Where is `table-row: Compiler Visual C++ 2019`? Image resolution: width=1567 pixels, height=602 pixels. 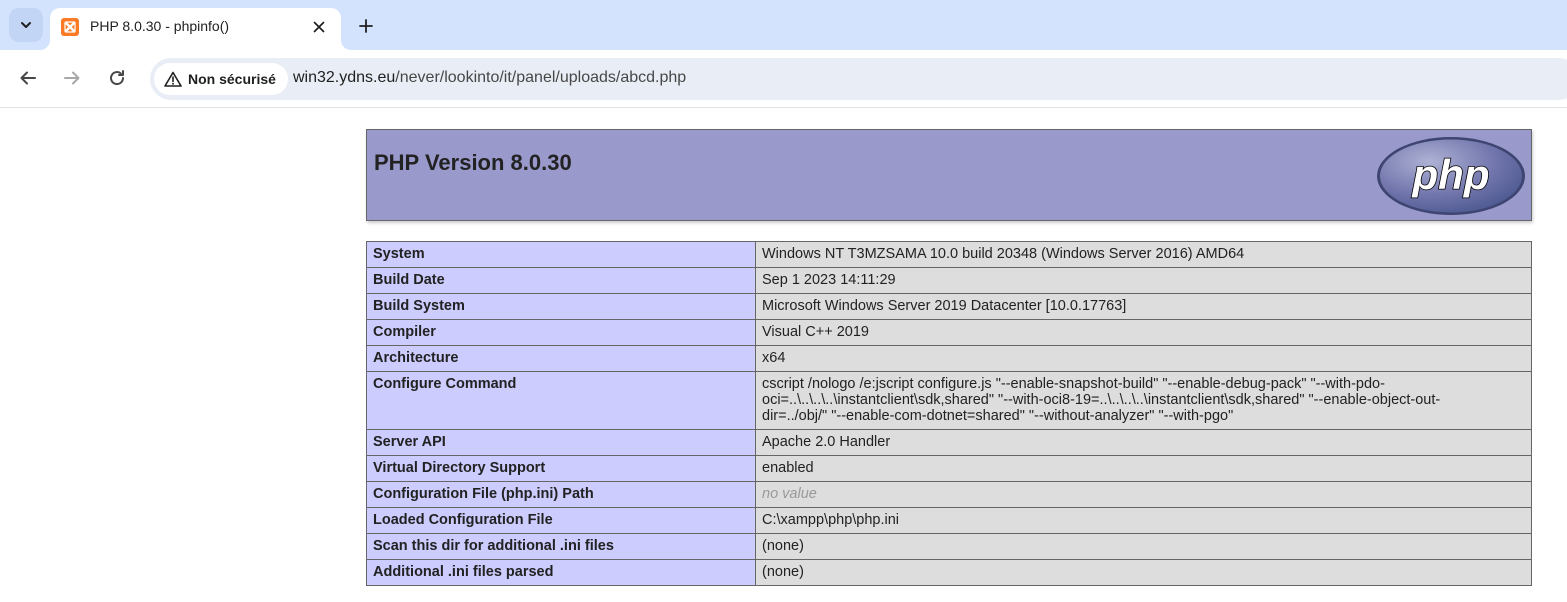
table-row: Compiler Visual C++ 2019 is located at coordinates (949, 332).